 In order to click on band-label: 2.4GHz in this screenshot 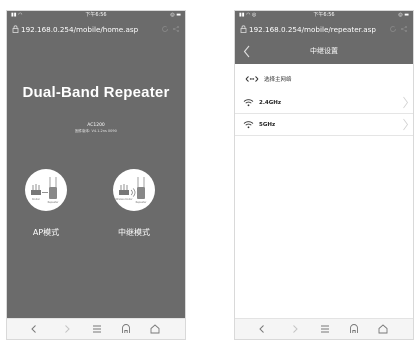, I will do `click(270, 102)`.